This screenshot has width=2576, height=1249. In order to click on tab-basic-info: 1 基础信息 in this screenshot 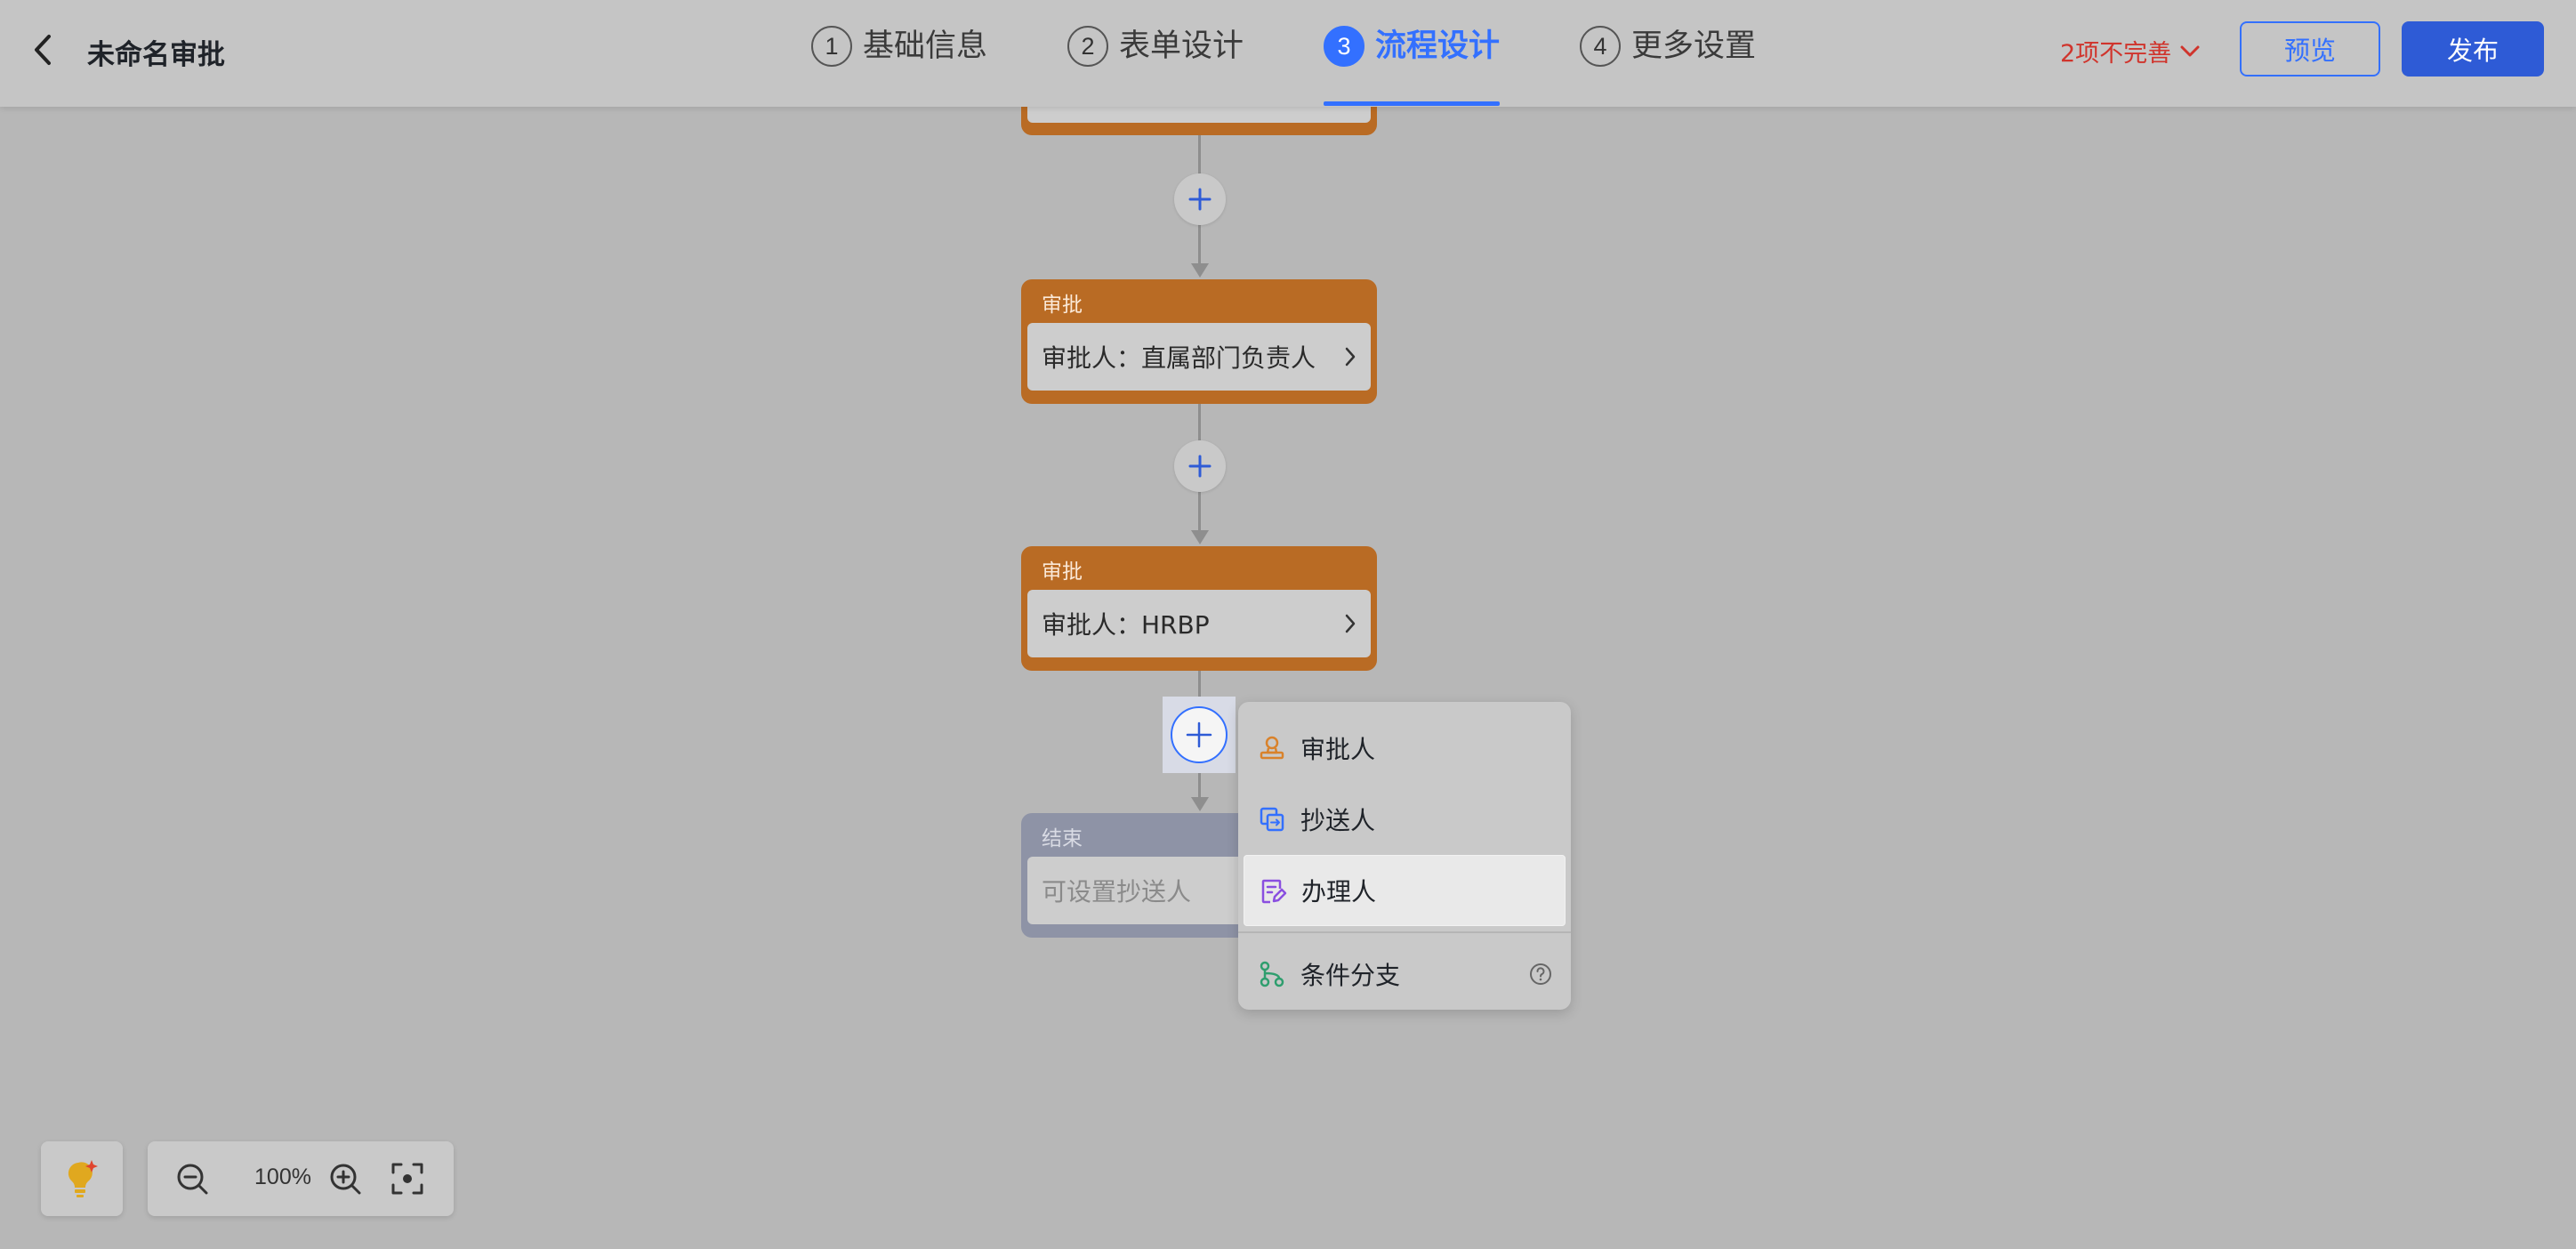, I will do `click(899, 65)`.